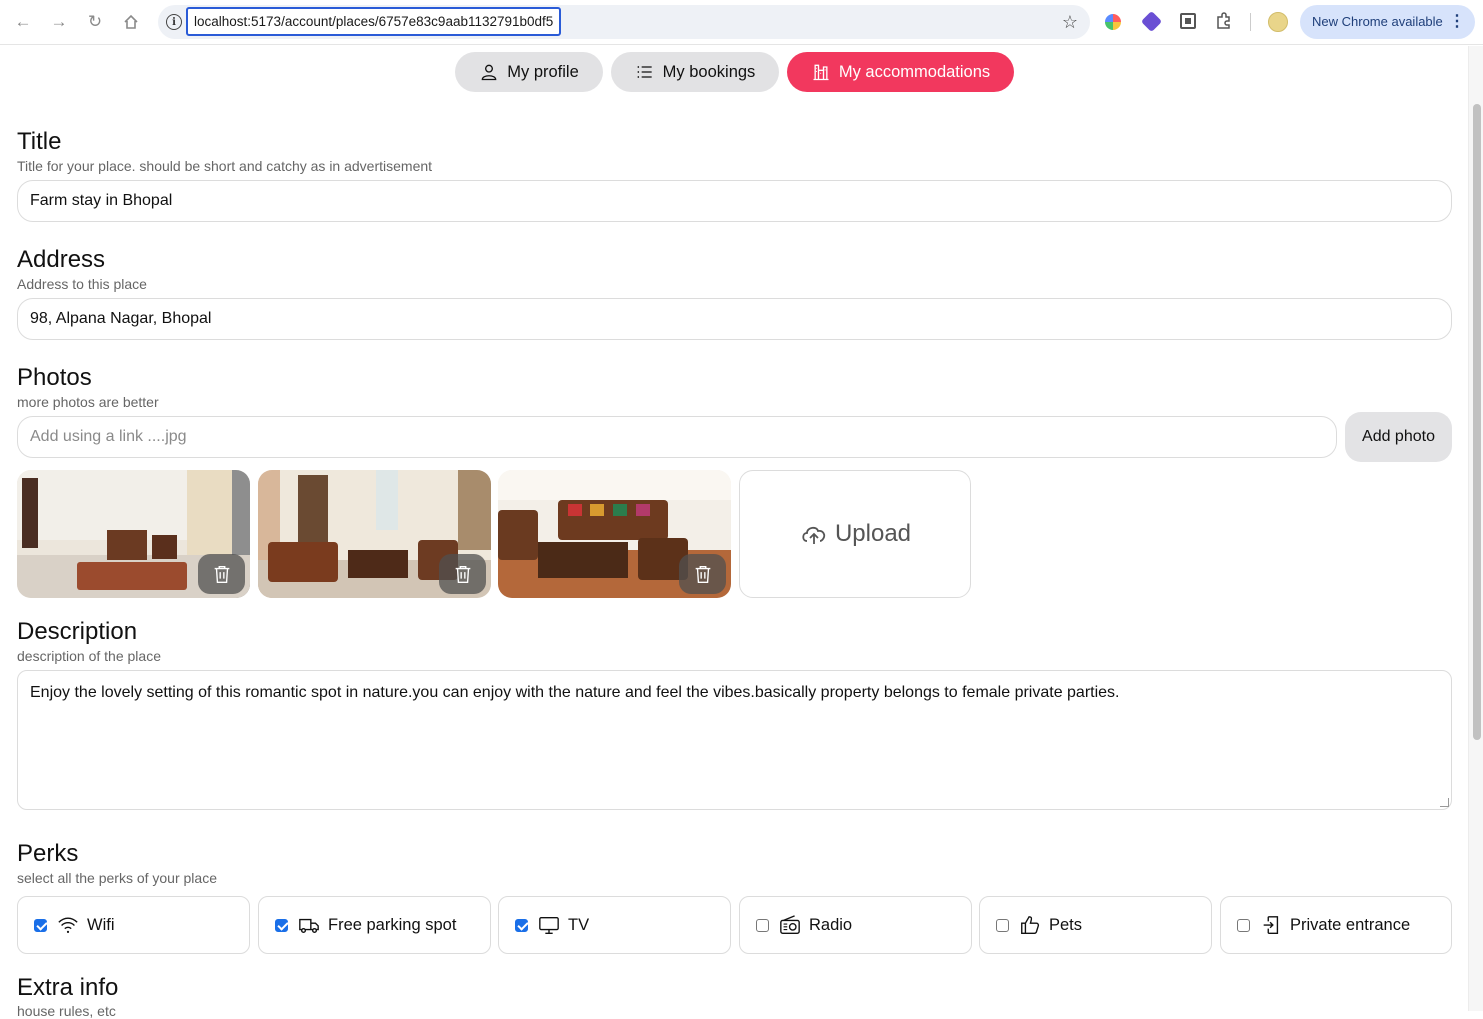 The image size is (1483, 1019). What do you see at coordinates (59, 22) in the screenshot?
I see `forward-icon: →` at bounding box center [59, 22].